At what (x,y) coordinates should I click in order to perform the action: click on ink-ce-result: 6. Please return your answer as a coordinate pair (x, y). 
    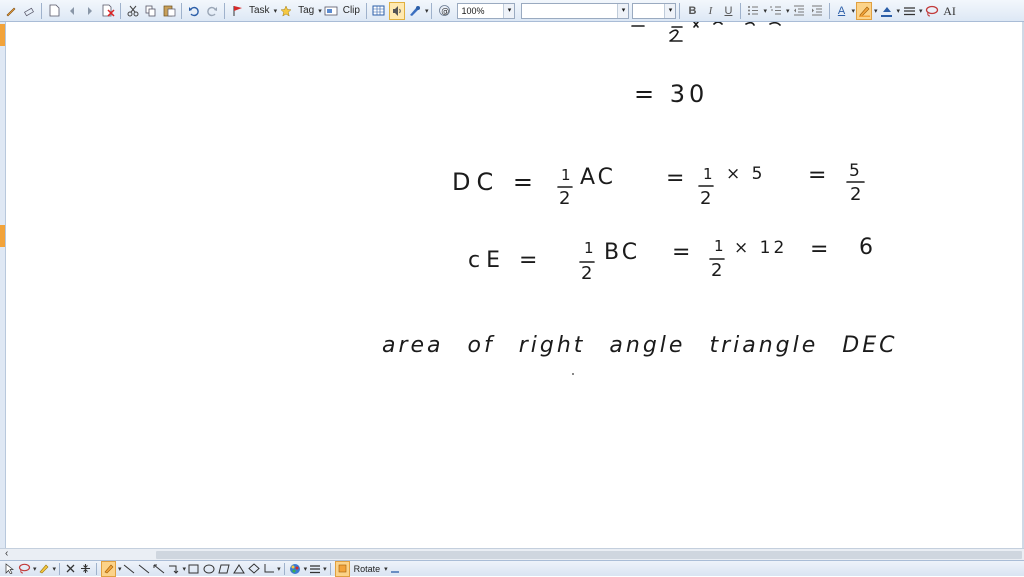
    Looking at the image, I should click on (866, 247).